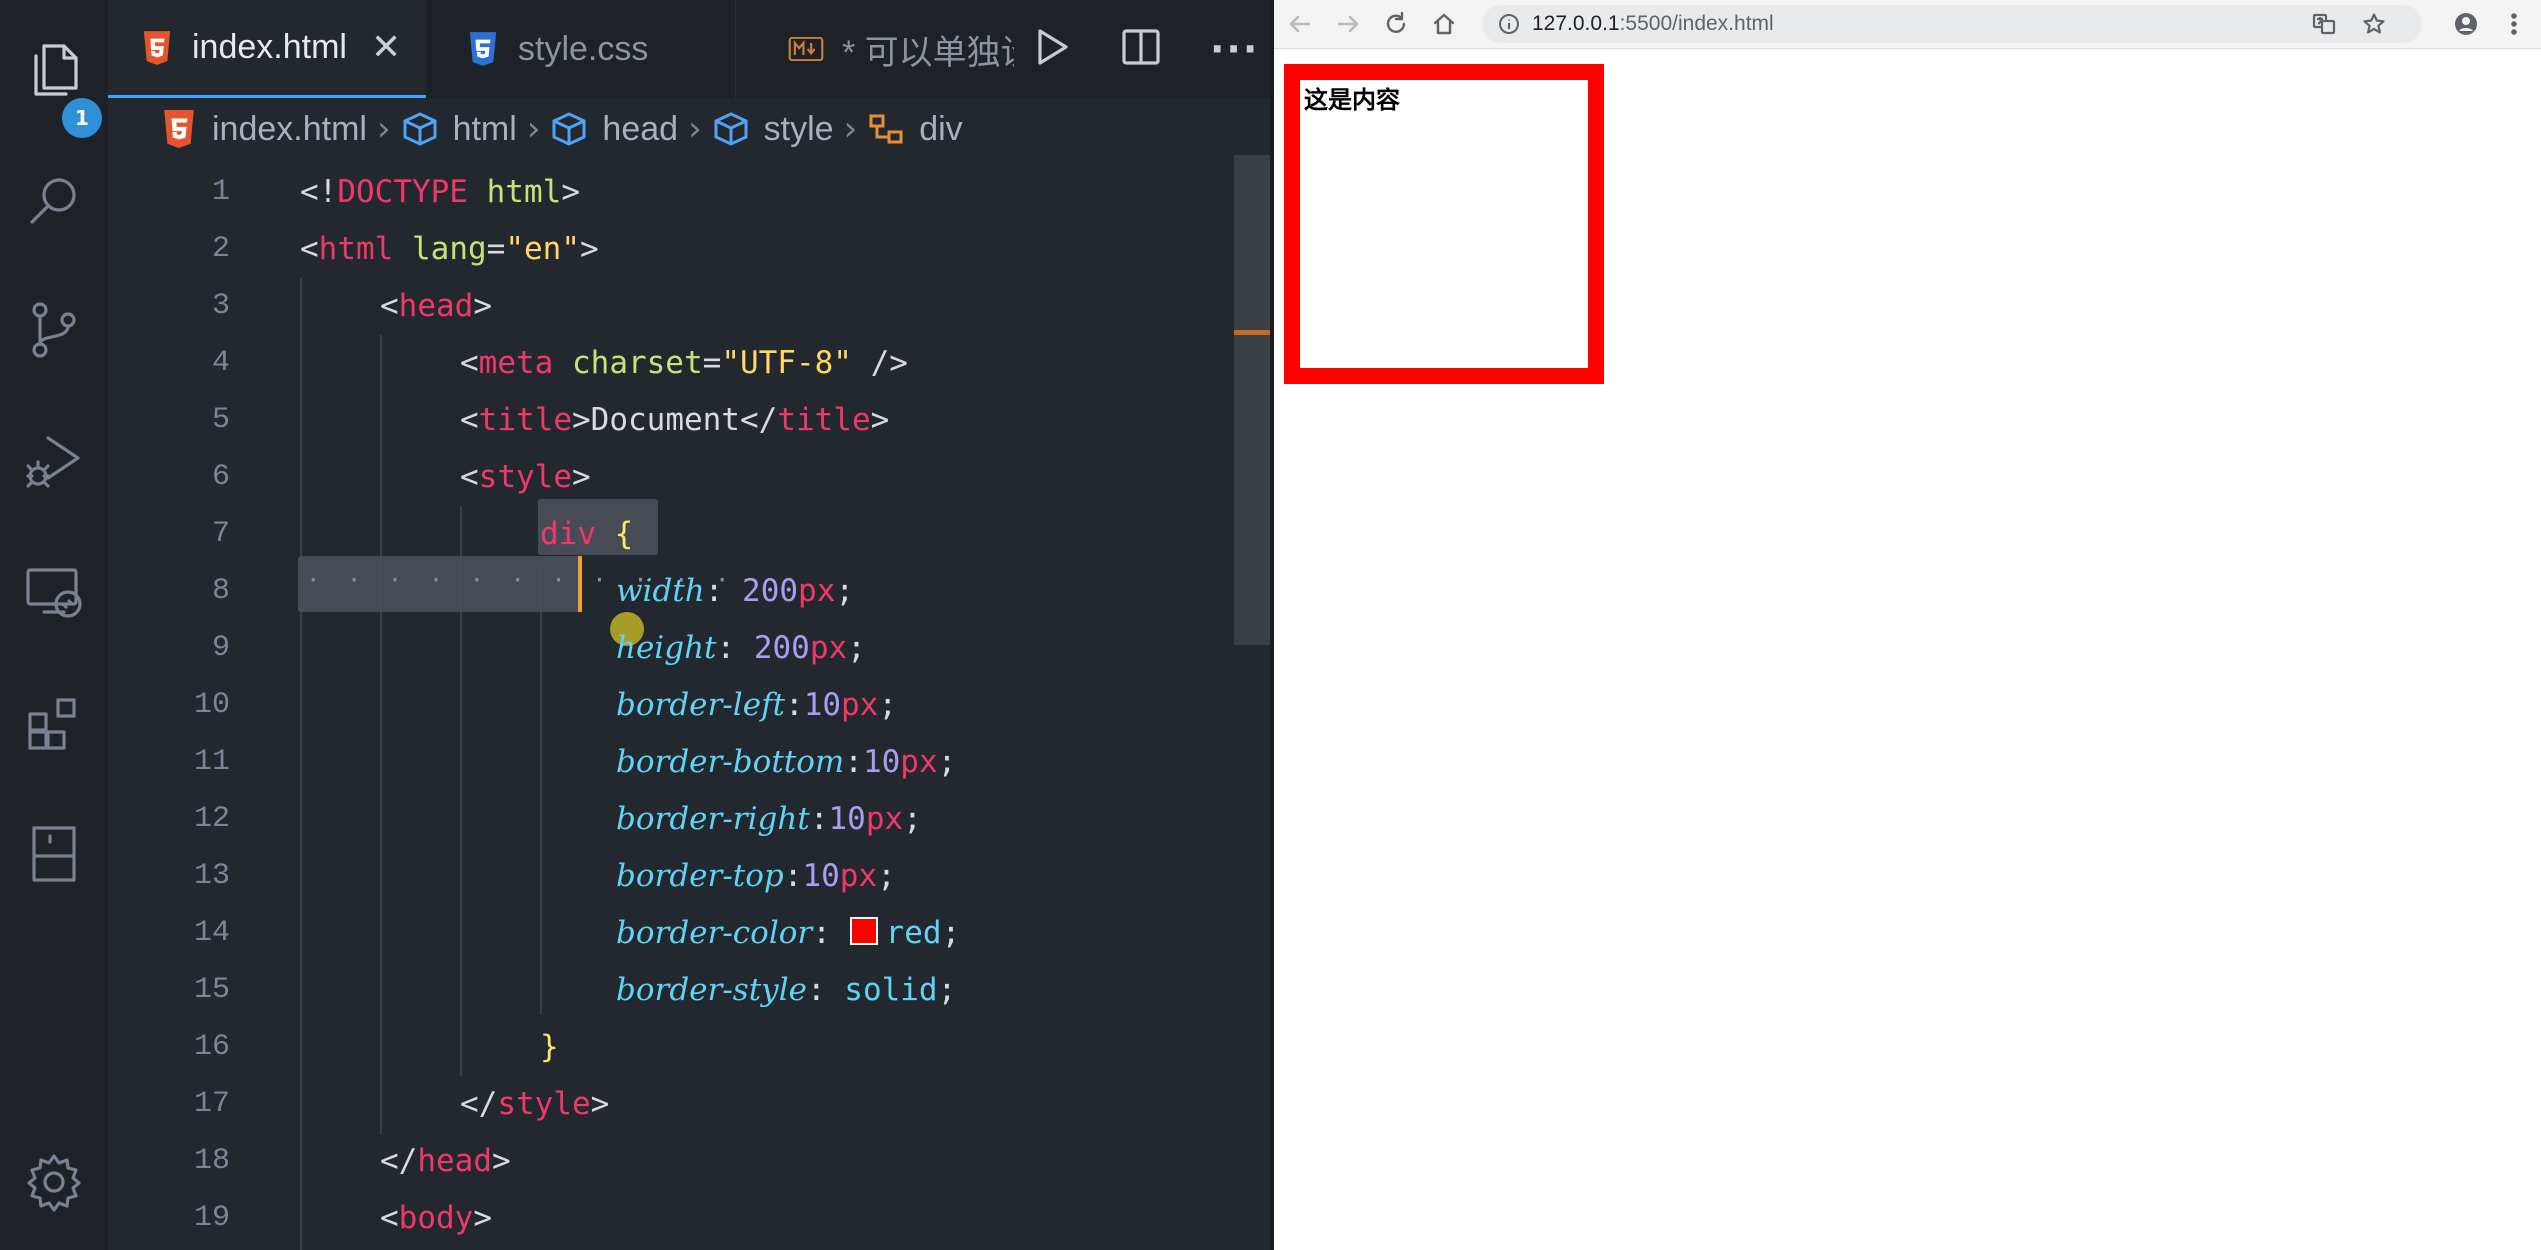  I want to click on code-line: <body>, so click(436, 1218).